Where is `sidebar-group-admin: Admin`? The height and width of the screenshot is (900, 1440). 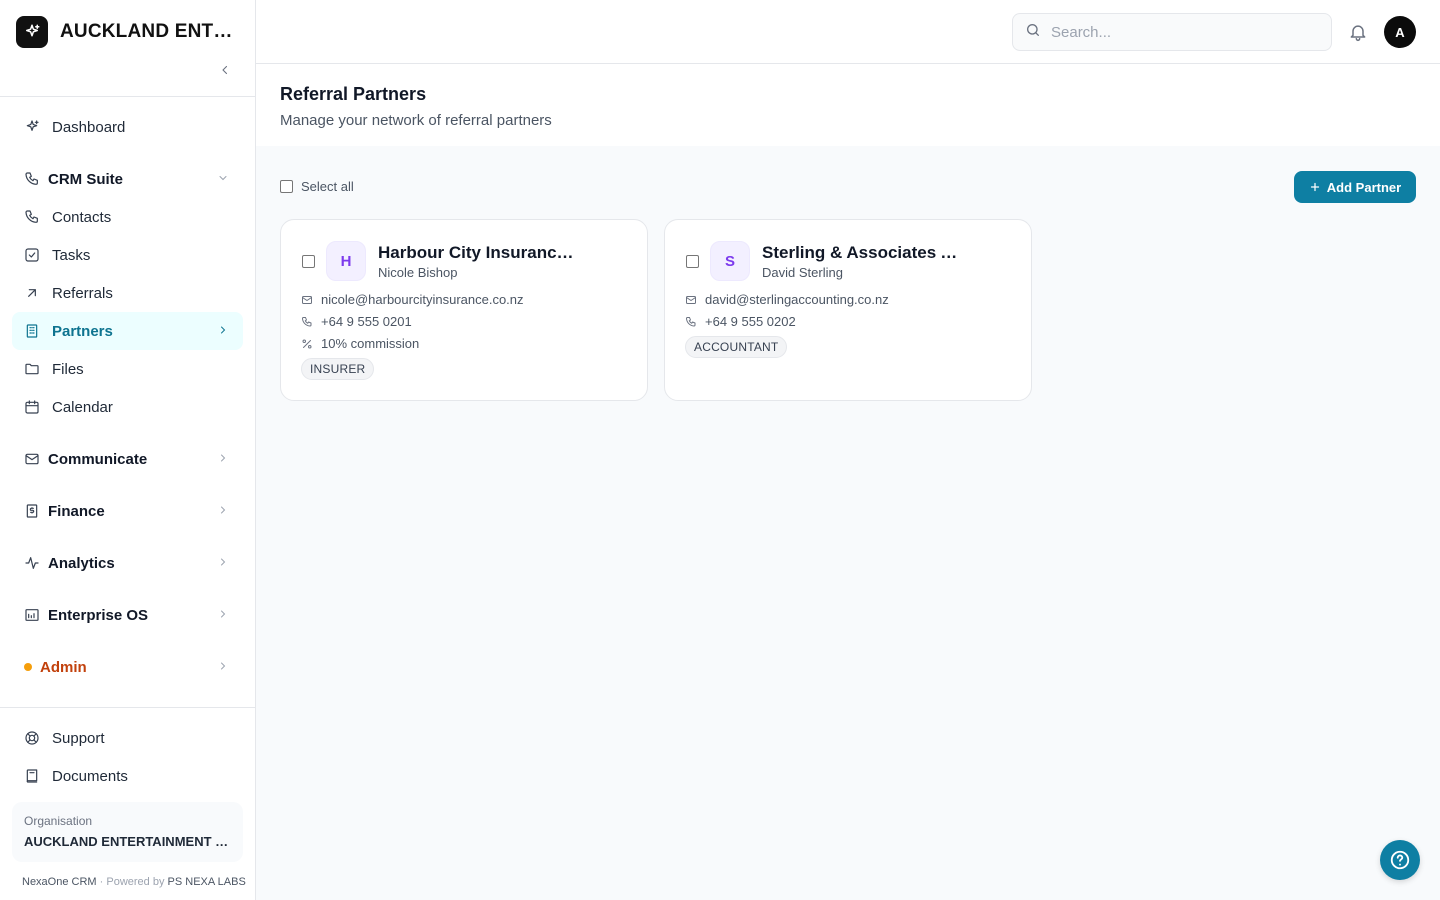 sidebar-group-admin: Admin is located at coordinates (127, 667).